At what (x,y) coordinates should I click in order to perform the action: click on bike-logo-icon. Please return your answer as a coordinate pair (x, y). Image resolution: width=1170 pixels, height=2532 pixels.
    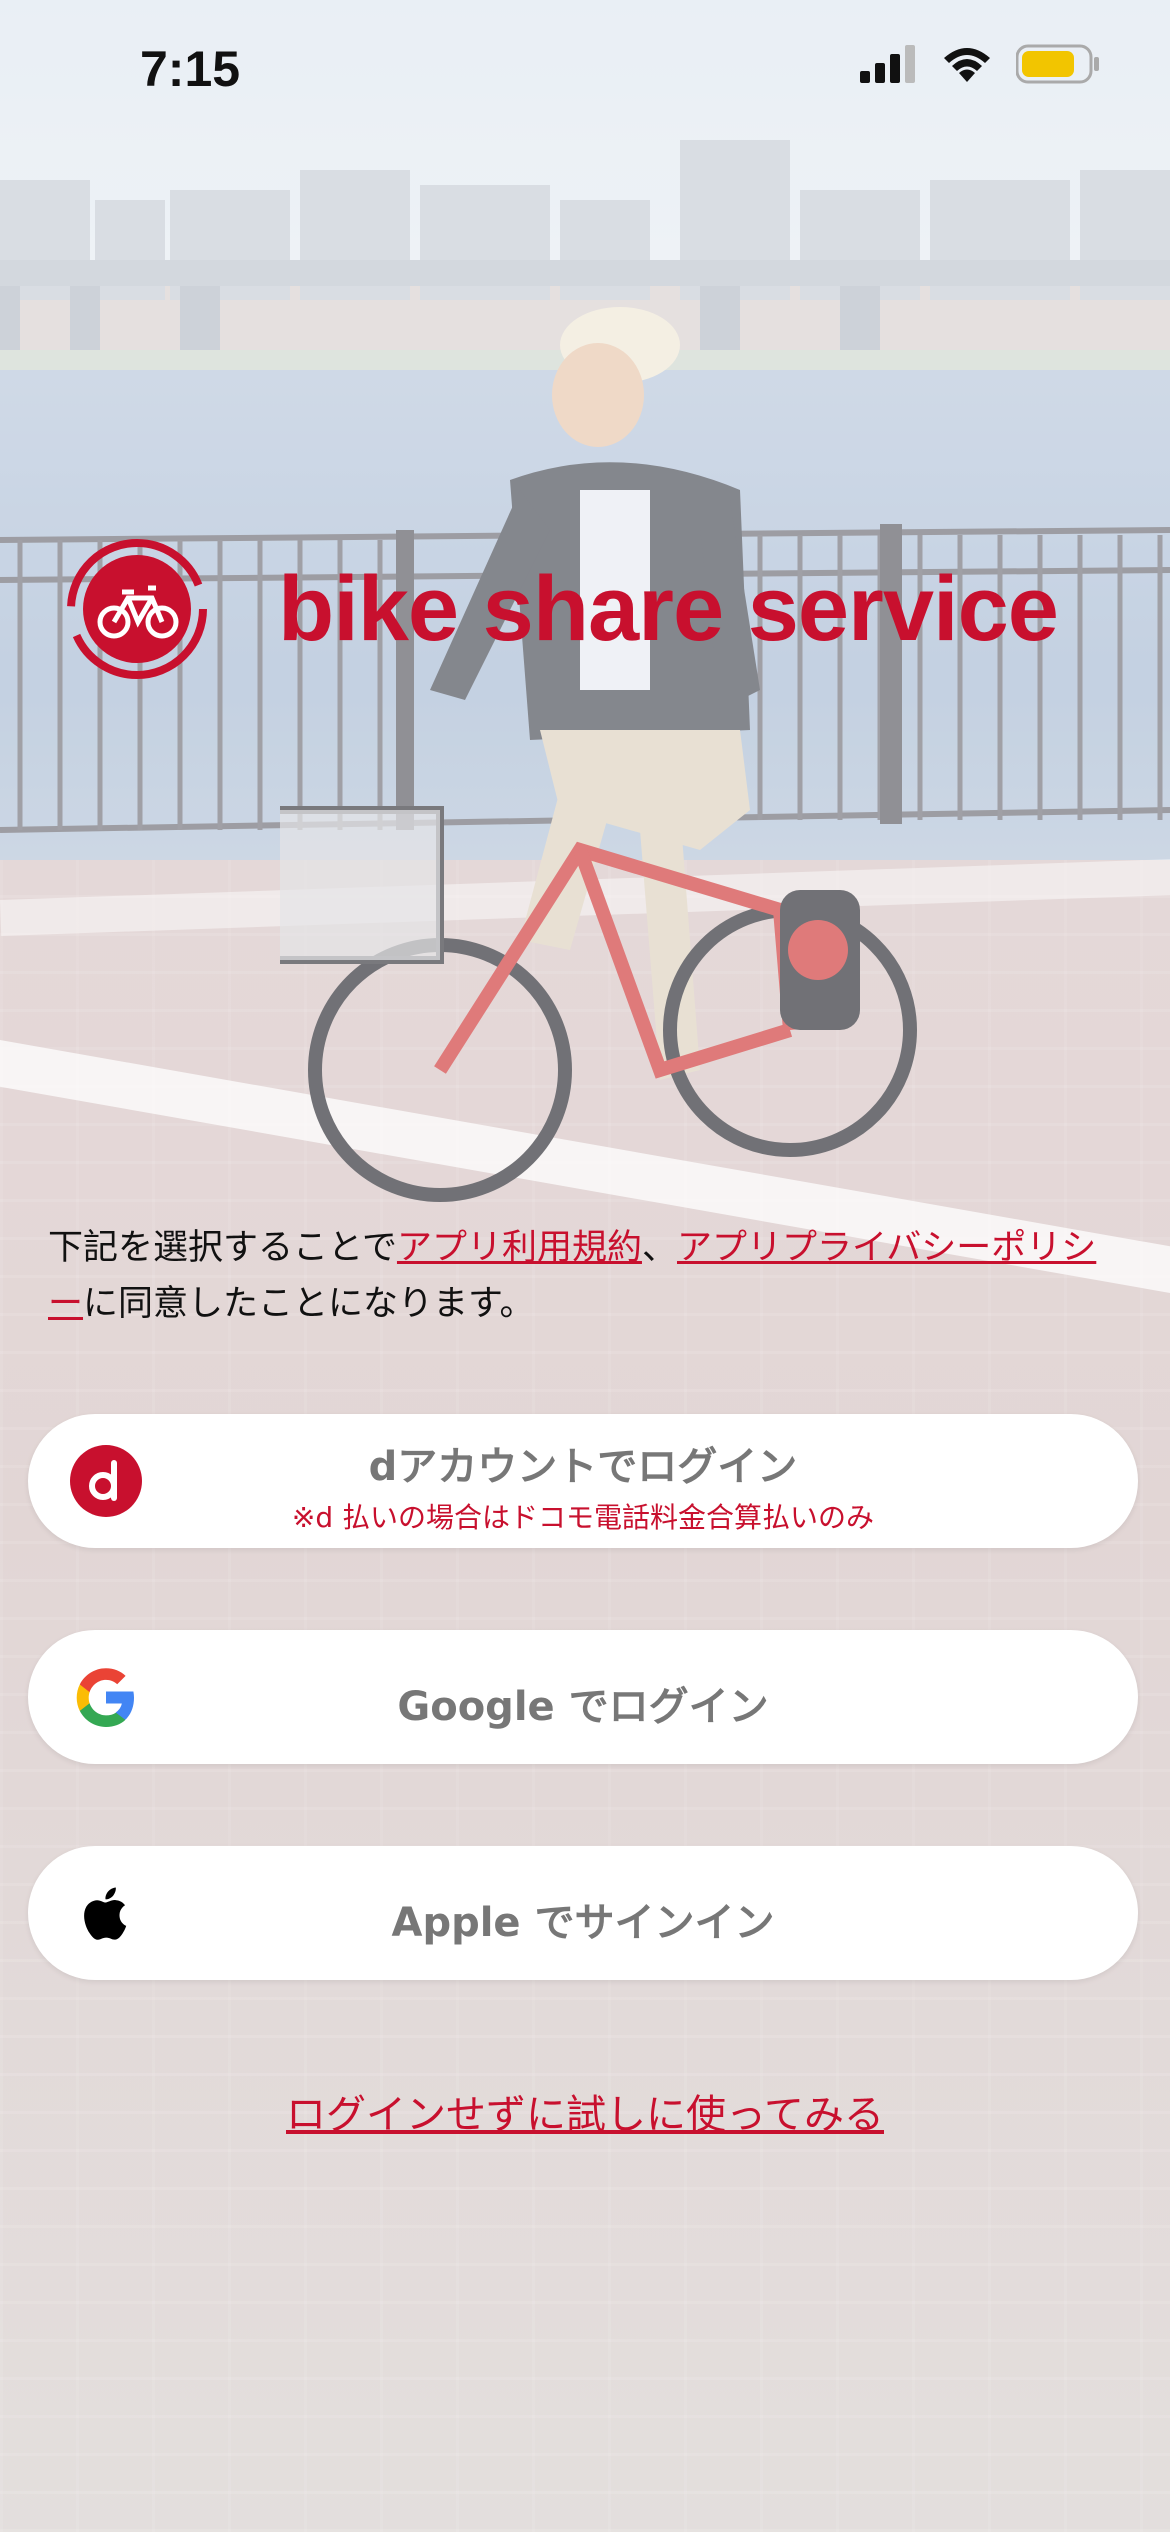
    Looking at the image, I should click on (137, 609).